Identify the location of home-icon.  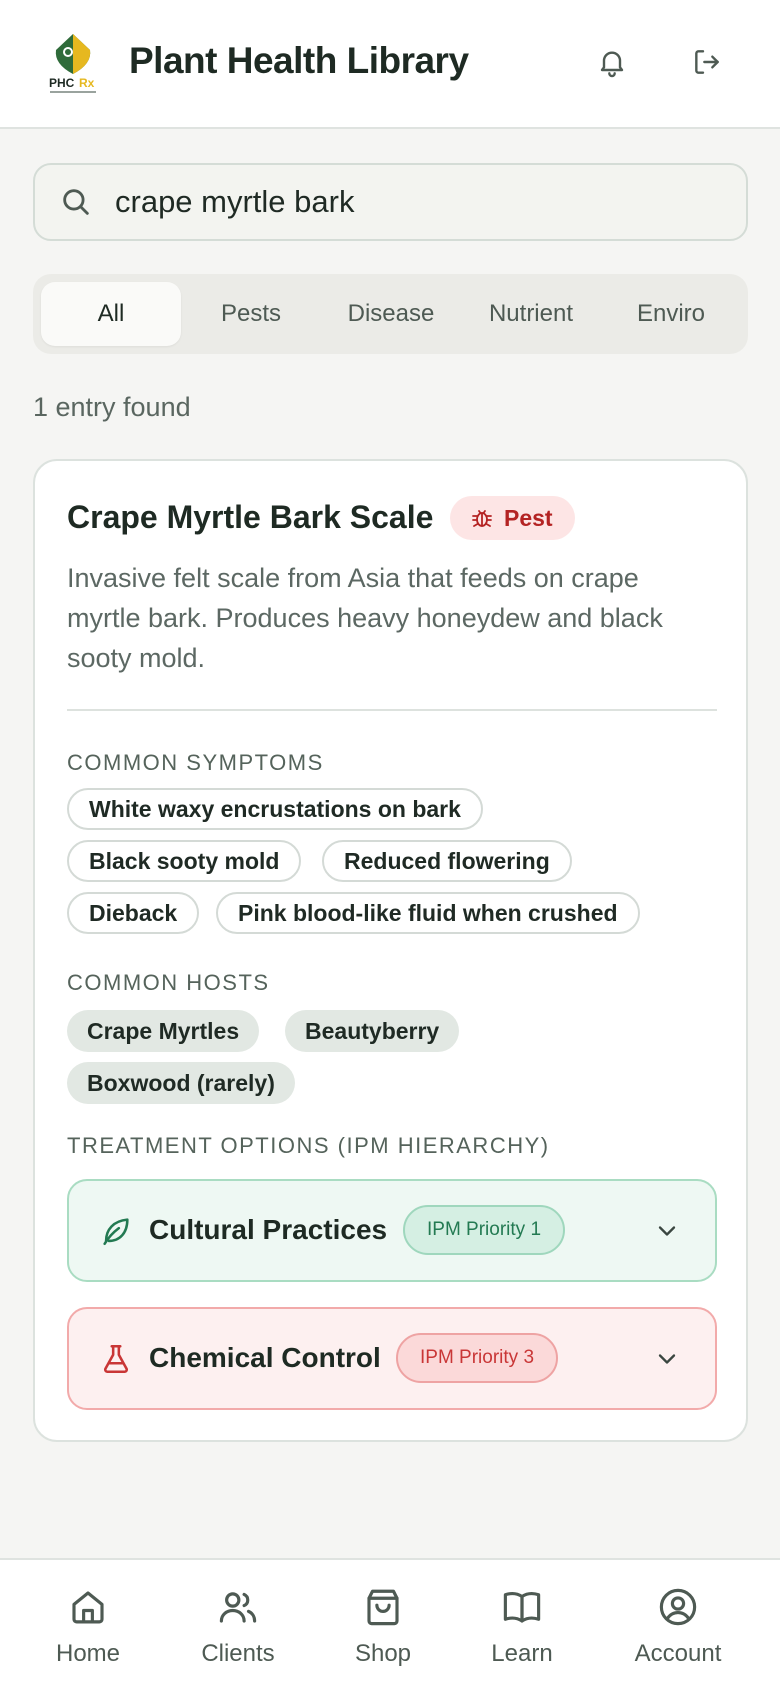
(88, 1607).